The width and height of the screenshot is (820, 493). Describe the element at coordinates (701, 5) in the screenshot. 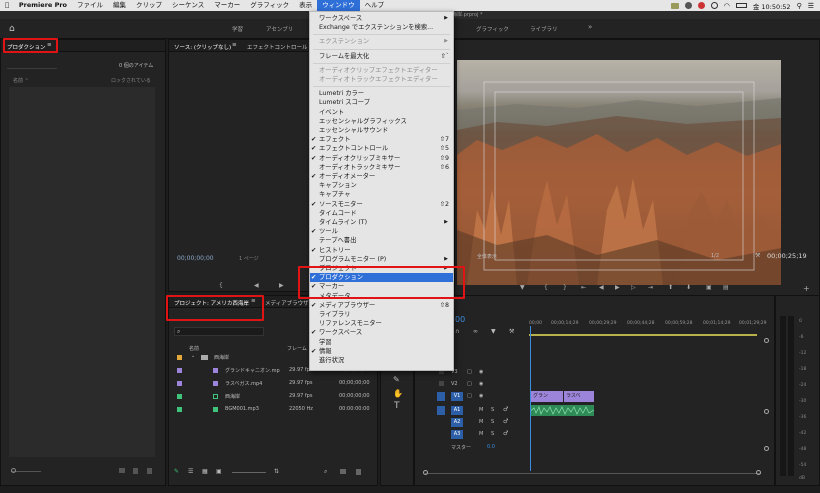

I see `adobe-icon` at that location.